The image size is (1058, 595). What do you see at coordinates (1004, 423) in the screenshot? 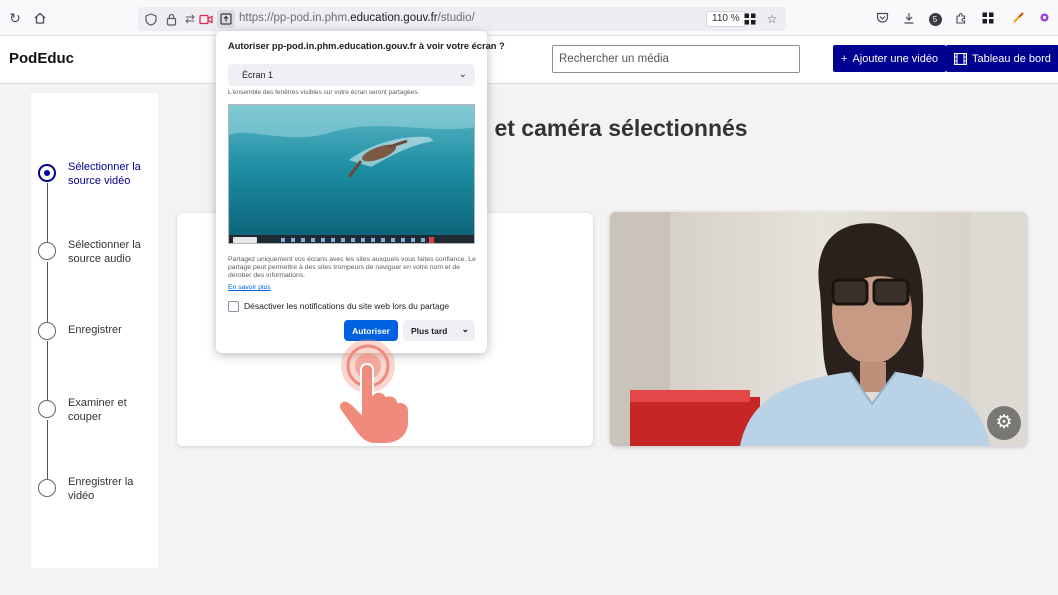
I see `gear-icon: ⚙` at bounding box center [1004, 423].